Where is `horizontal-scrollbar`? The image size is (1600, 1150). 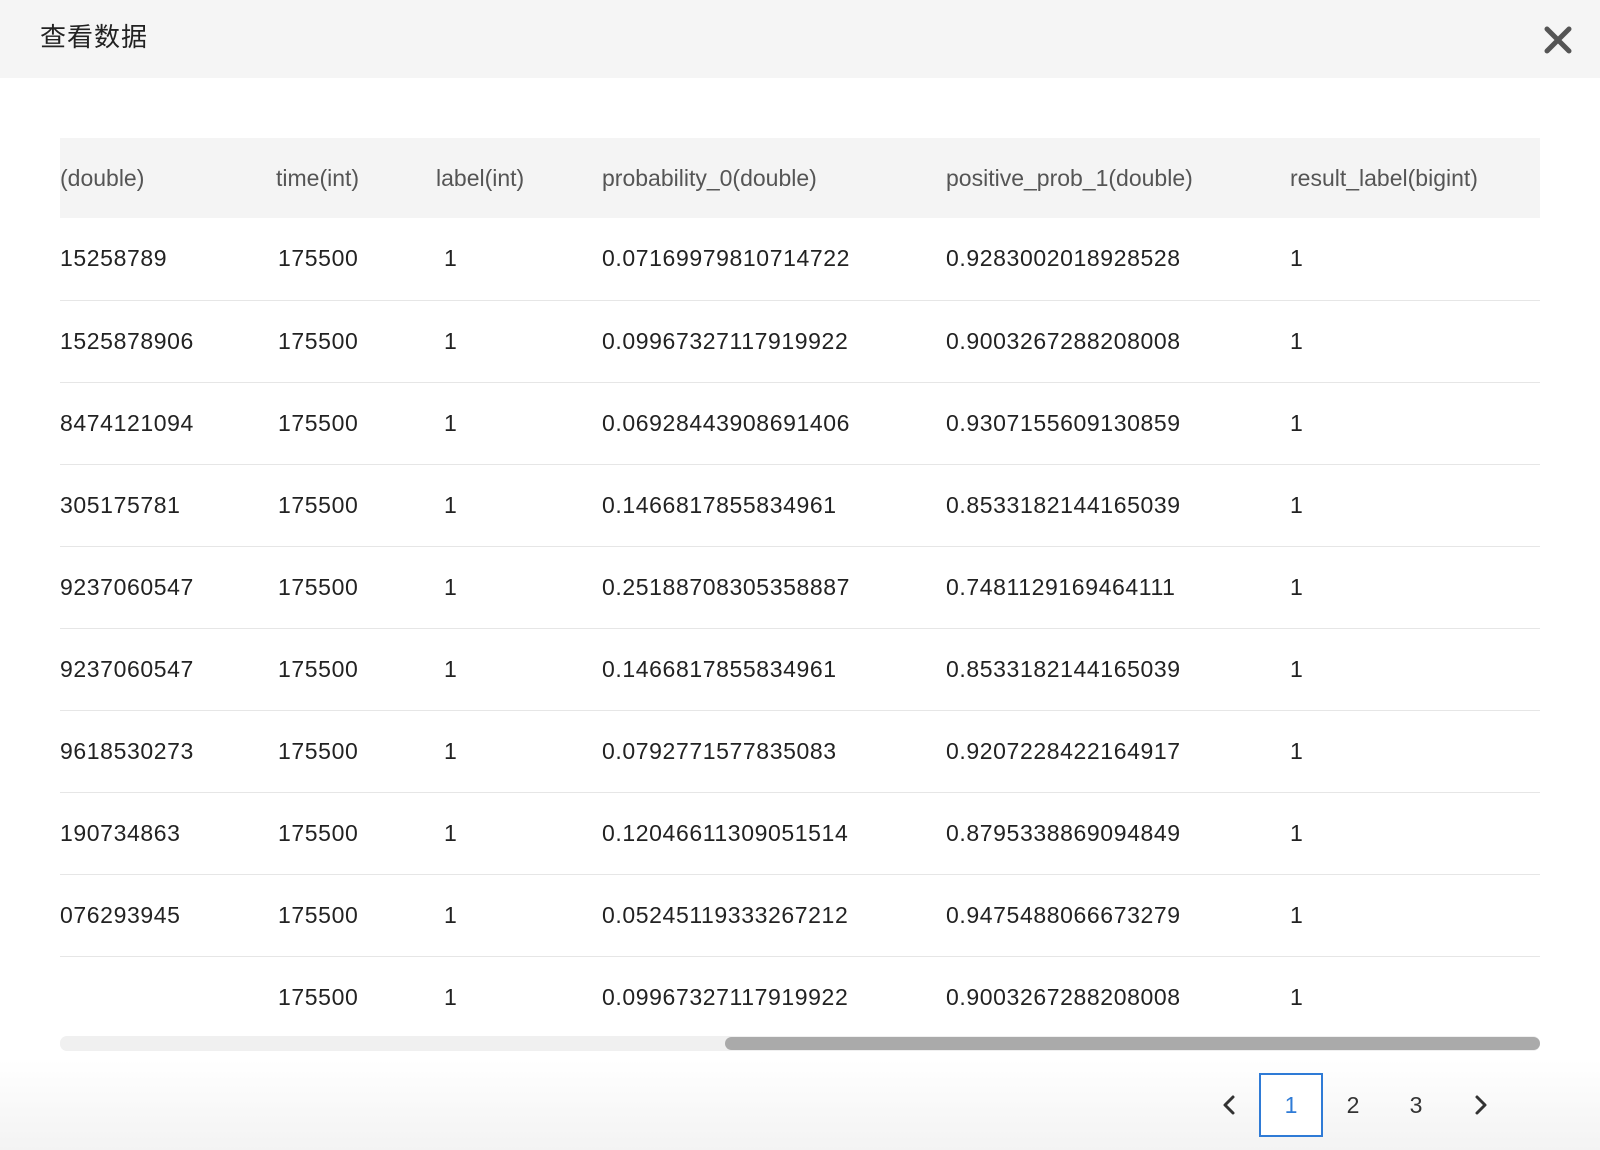 horizontal-scrollbar is located at coordinates (800, 1043).